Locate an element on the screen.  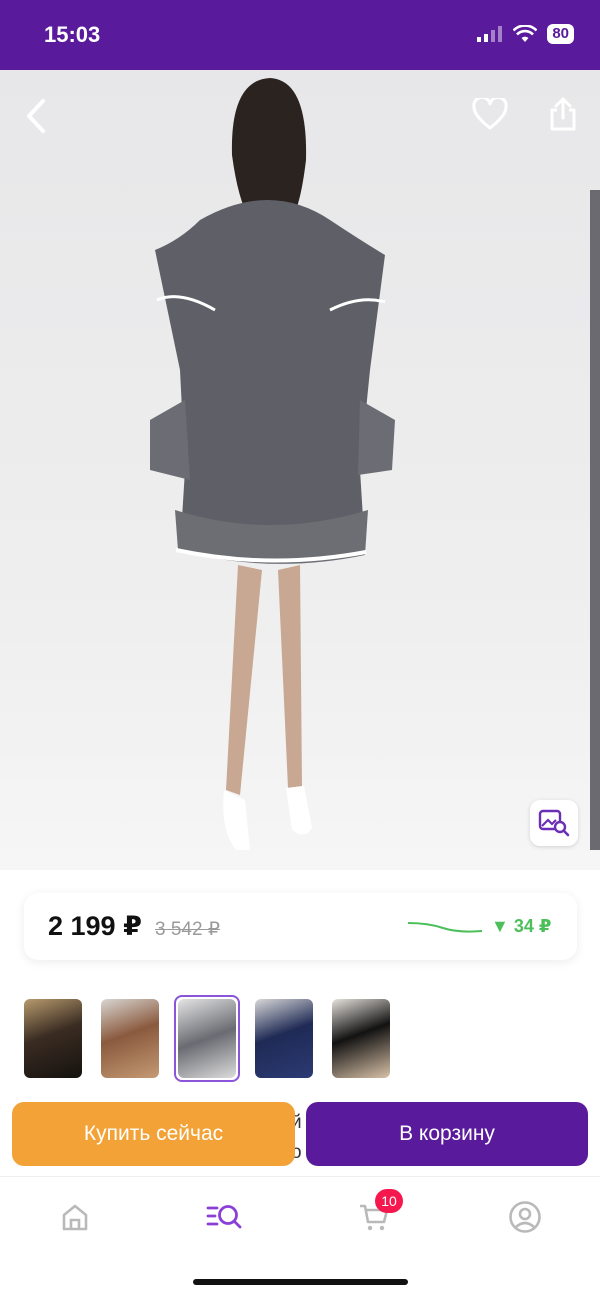
home-indicator is located at coordinates (300, 1282).